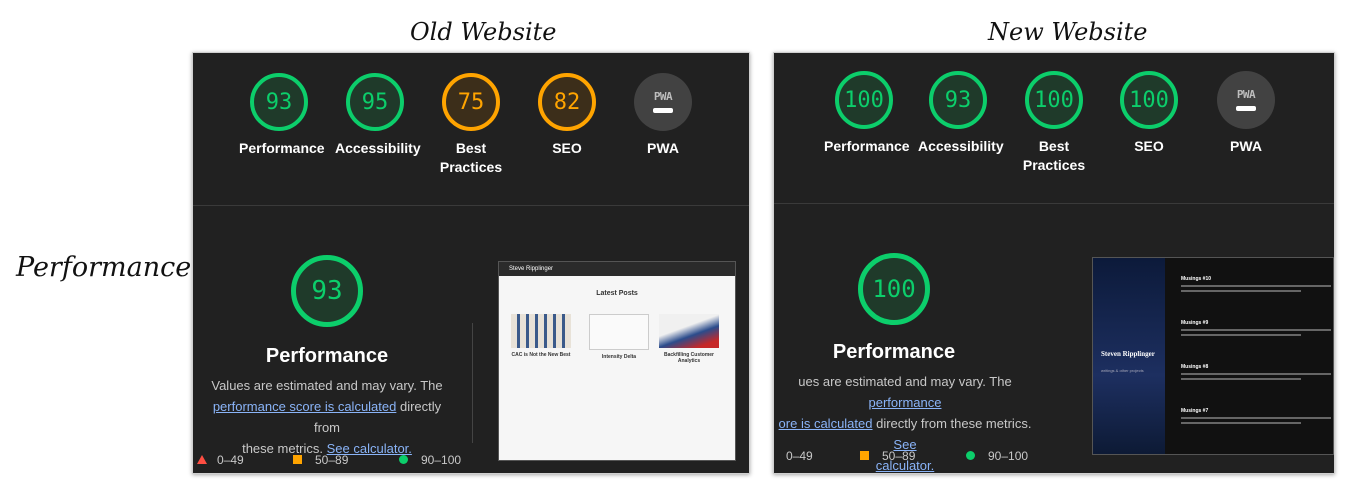 Image resolution: width=1367 pixels, height=493 pixels. What do you see at coordinates (343, 461) in the screenshot?
I see `old-score-legend: 0–49 50–89 90–100` at bounding box center [343, 461].